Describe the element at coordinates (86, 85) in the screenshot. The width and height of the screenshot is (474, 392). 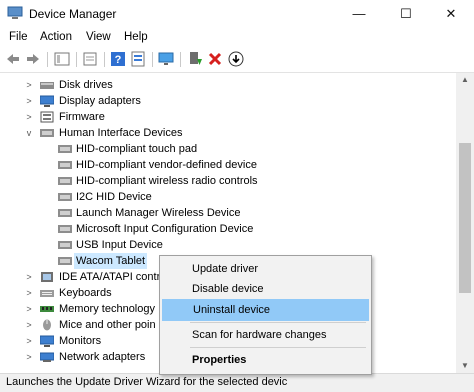
I see `tree-item-label: Disk drives` at that location.